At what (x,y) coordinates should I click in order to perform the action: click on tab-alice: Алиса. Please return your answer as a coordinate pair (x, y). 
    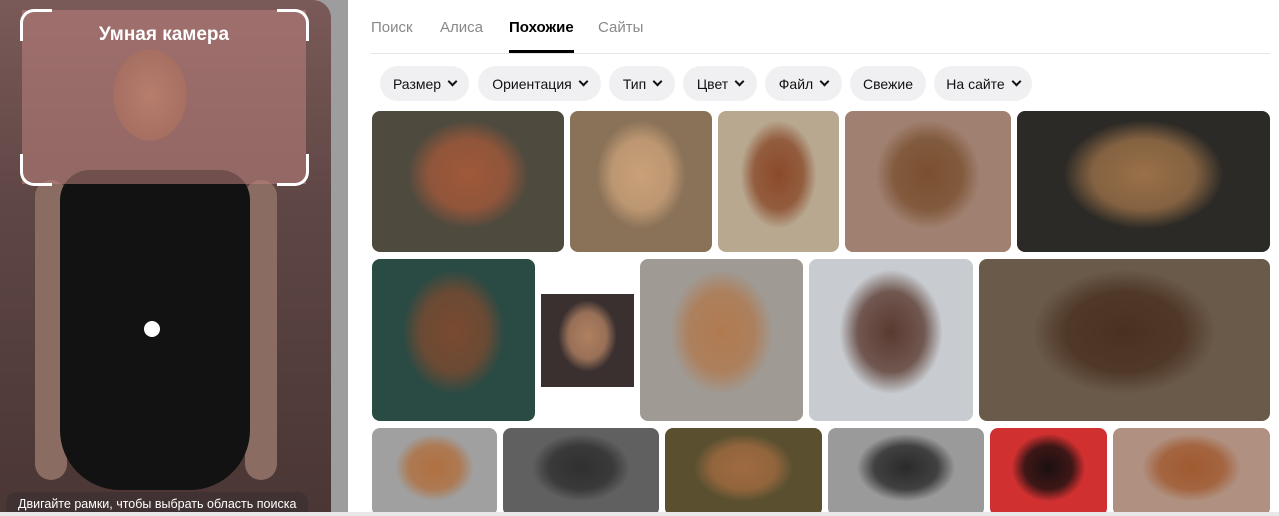
    Looking at the image, I should click on (461, 27).